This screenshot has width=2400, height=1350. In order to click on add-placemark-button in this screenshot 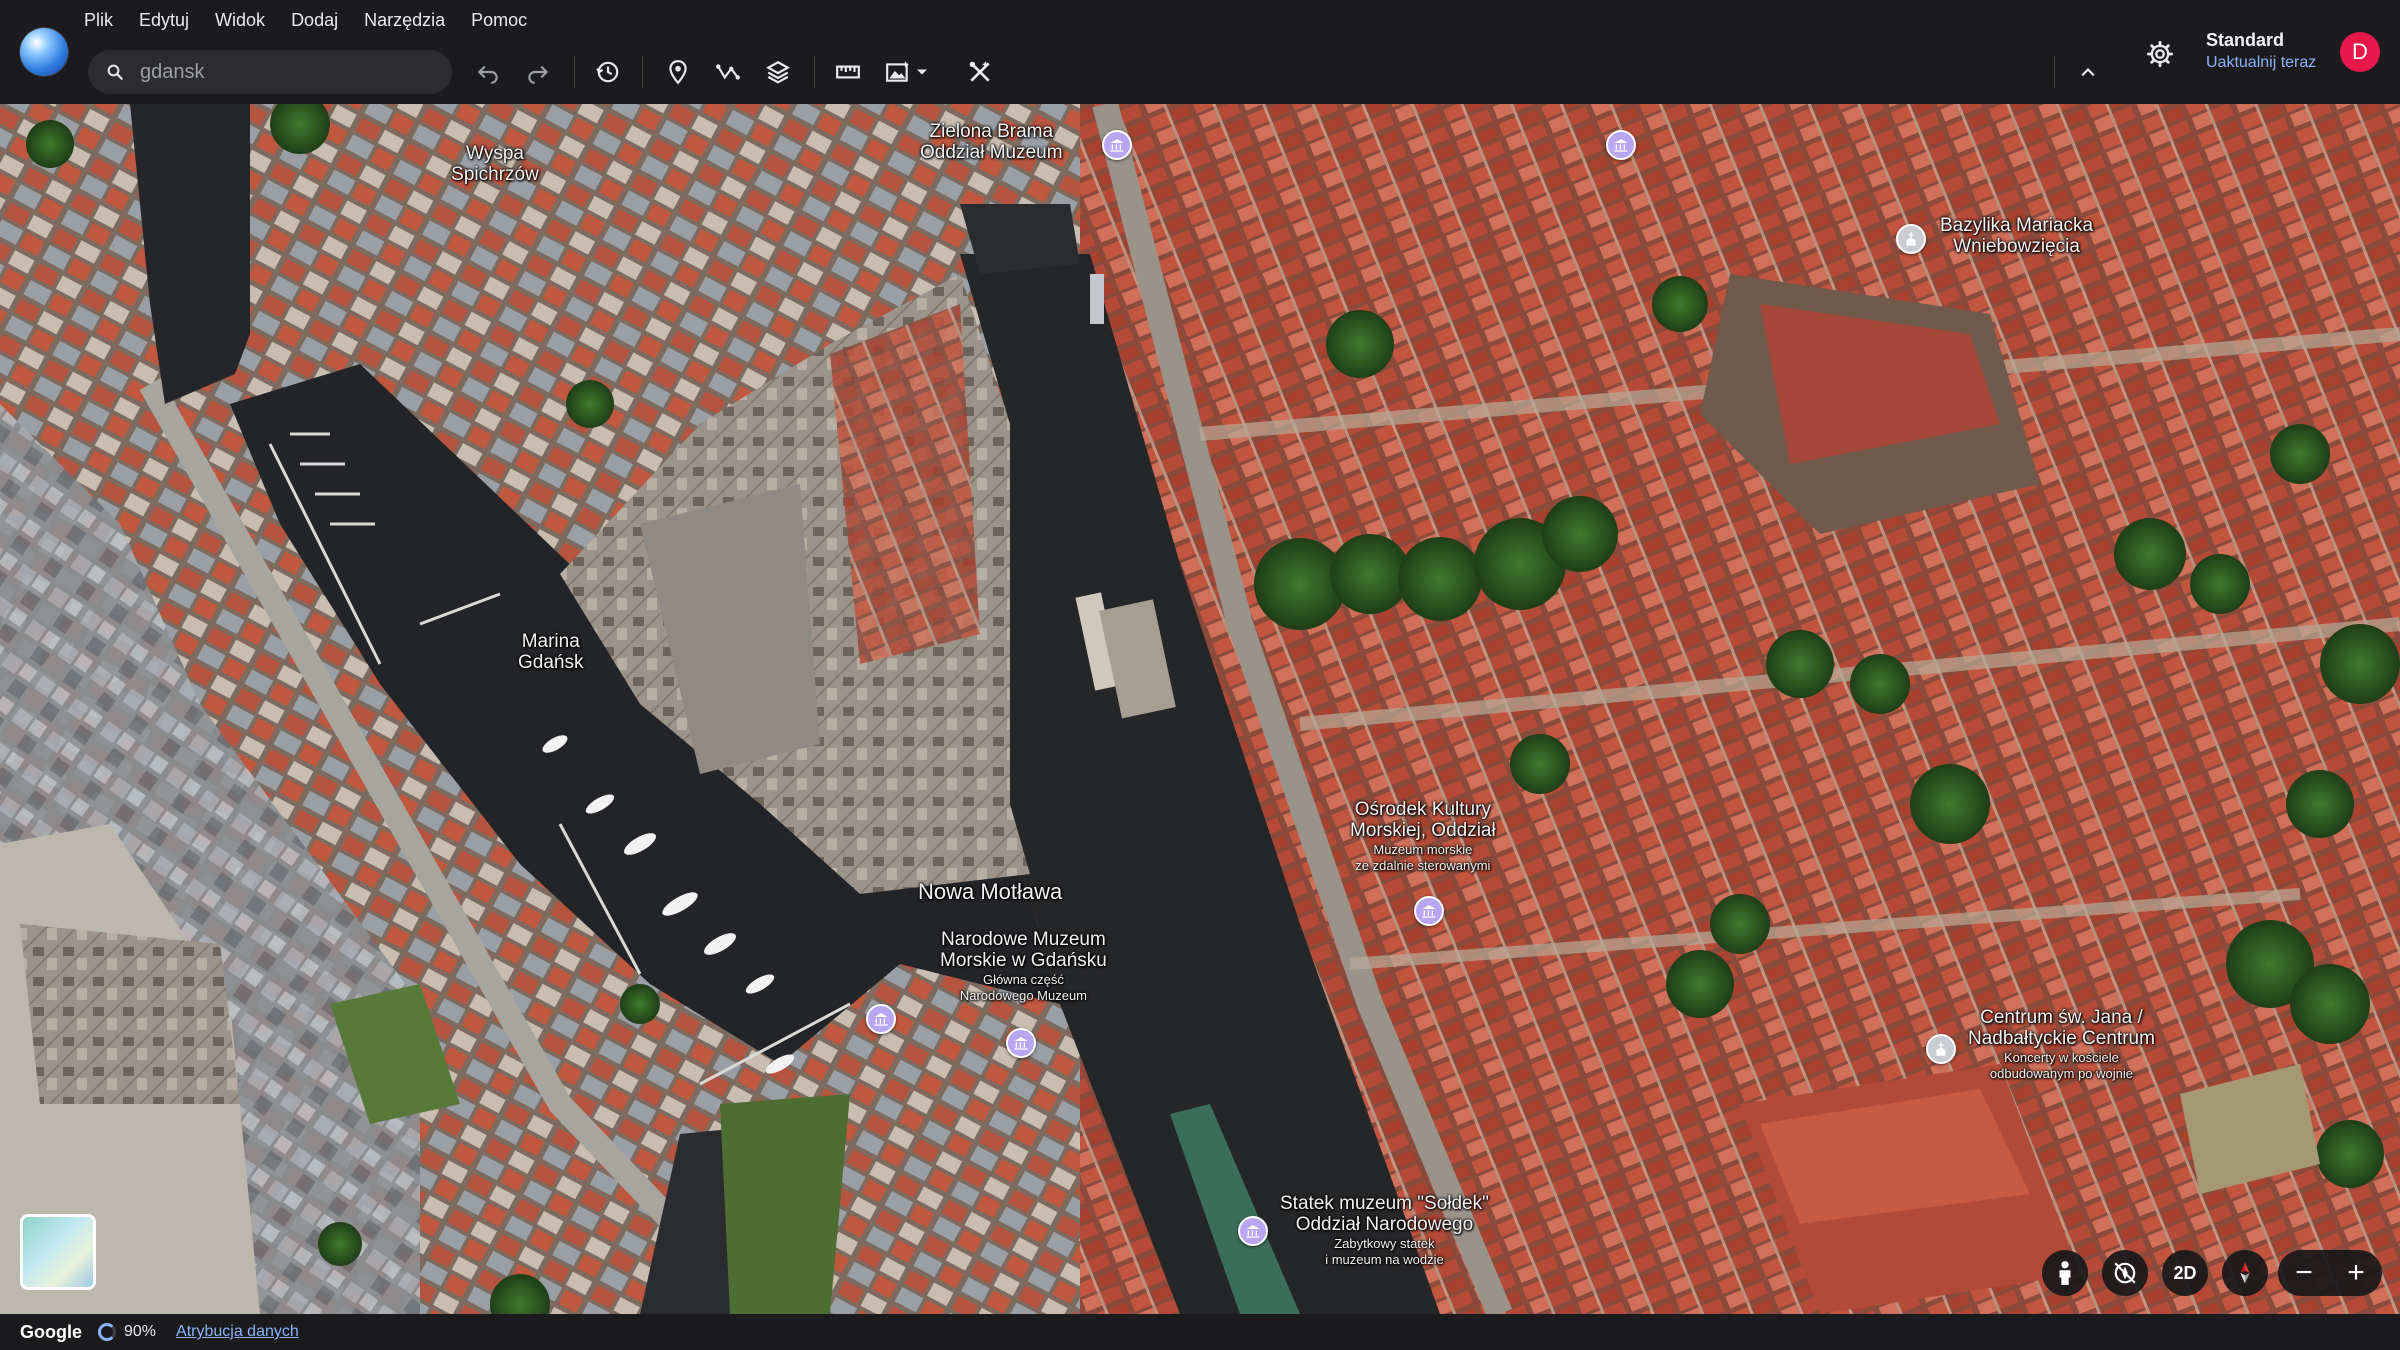, I will do `click(678, 72)`.